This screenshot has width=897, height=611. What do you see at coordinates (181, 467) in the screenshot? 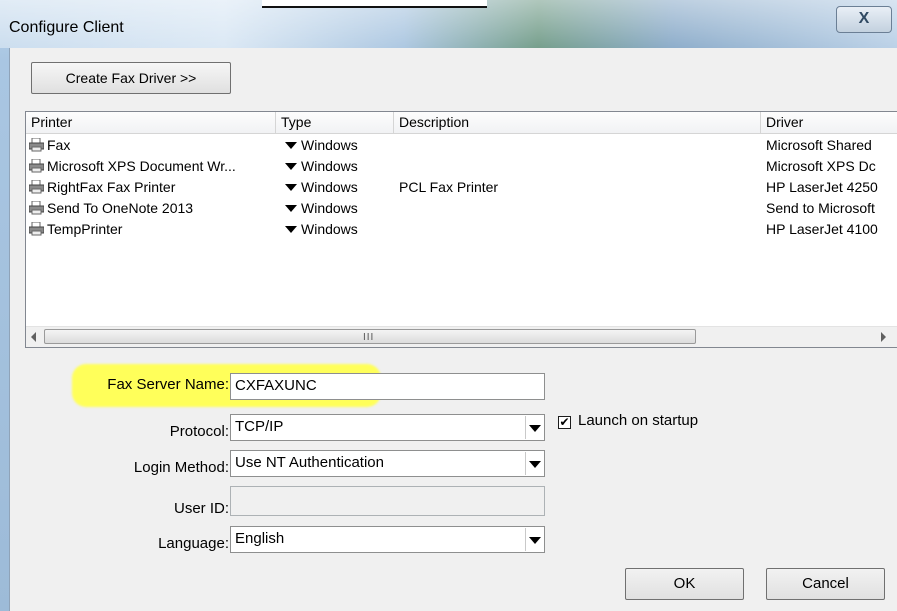
I see `login-method-label: Login Method:` at bounding box center [181, 467].